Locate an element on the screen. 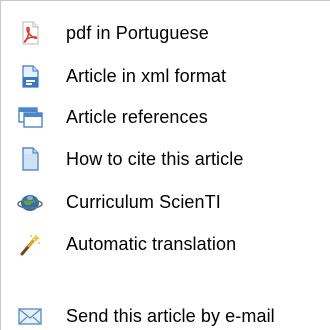 This screenshot has width=330, height=330. menu-item-send-email: Send this article by e-mail is located at coordinates (165, 315).